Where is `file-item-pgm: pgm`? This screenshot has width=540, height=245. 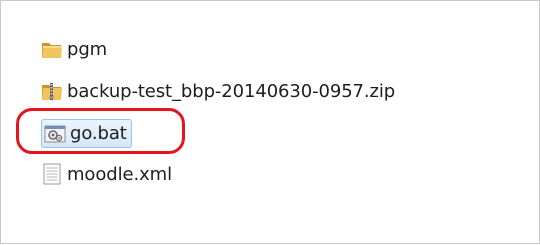 file-item-pgm: pgm is located at coordinates (73, 49).